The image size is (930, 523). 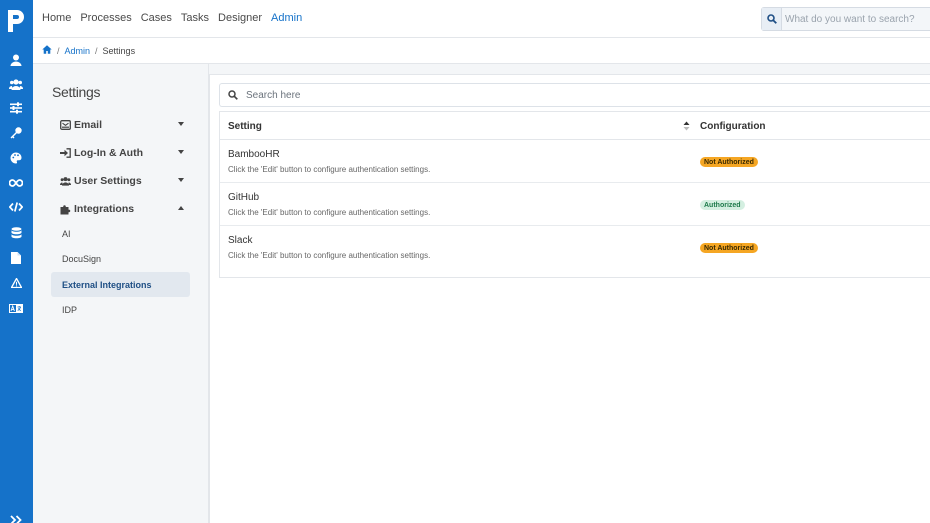 I want to click on nav-admin: Admin, so click(x=286, y=18).